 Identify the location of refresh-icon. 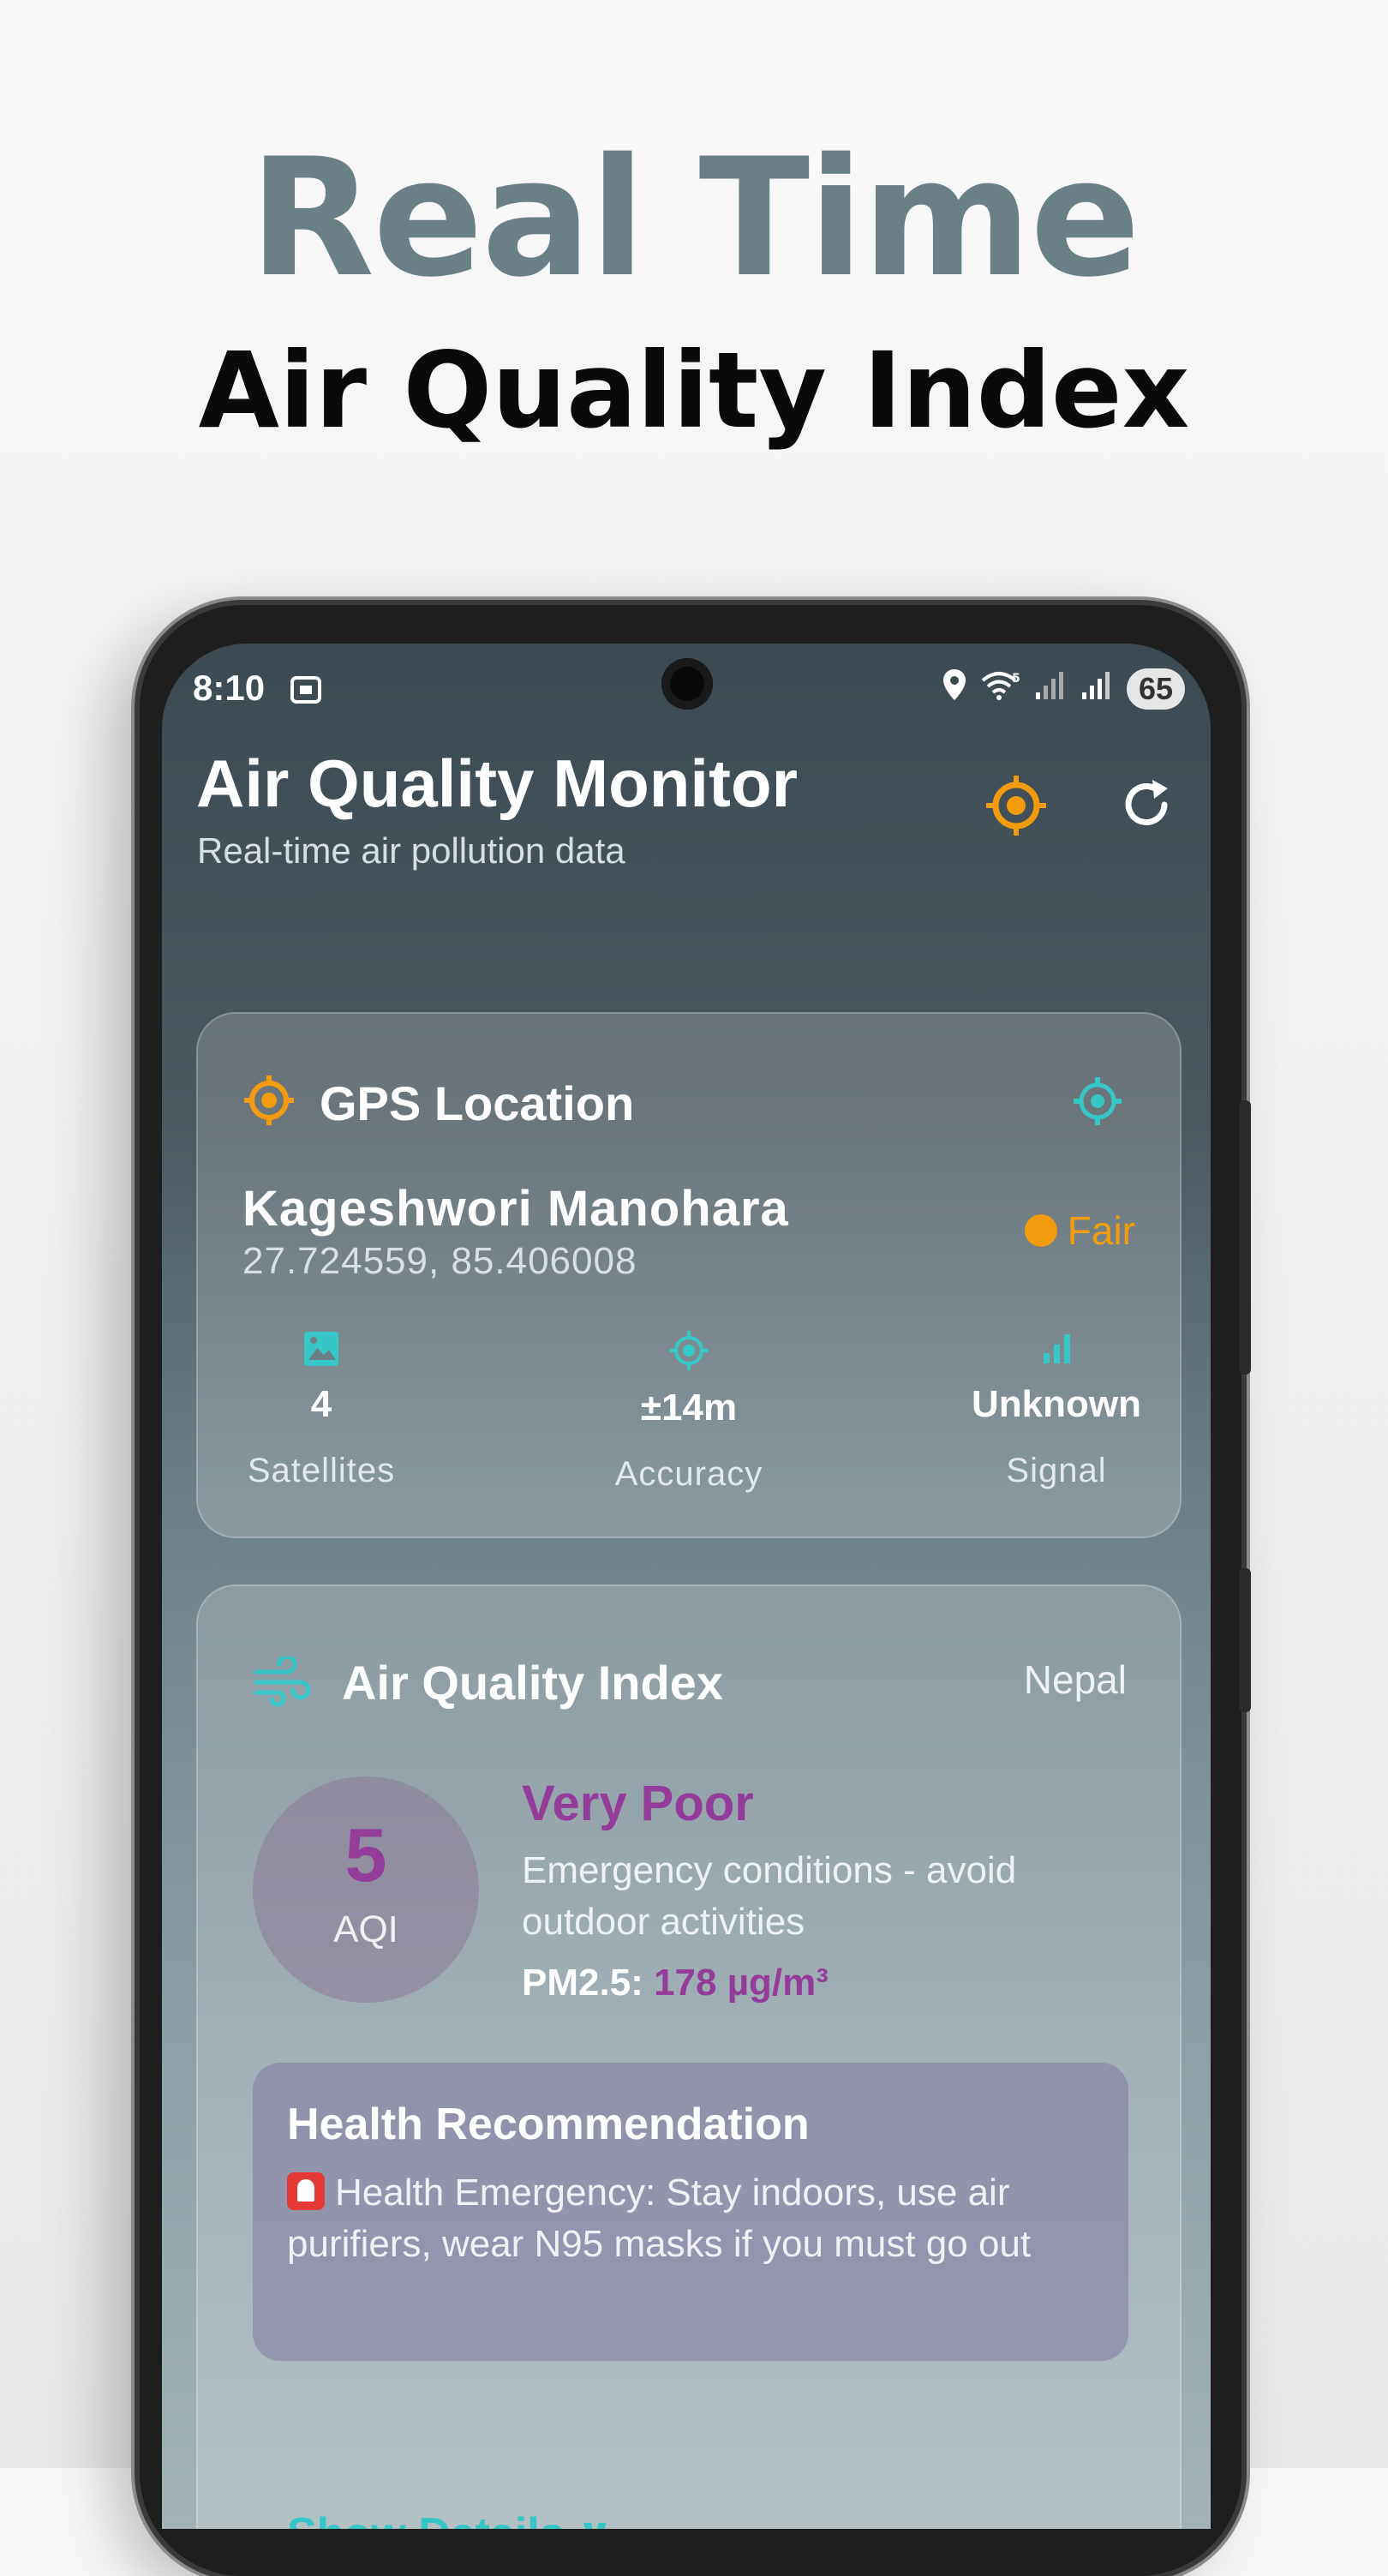
(1146, 802).